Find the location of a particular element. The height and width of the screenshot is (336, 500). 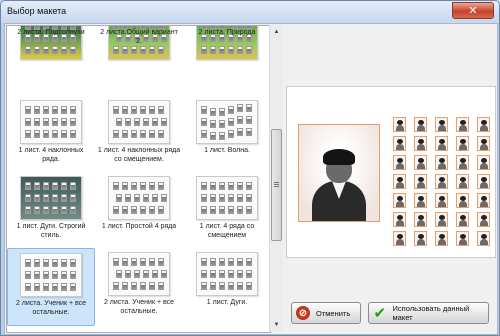

layout-item: 1 лист. Волна. is located at coordinates (226, 135).